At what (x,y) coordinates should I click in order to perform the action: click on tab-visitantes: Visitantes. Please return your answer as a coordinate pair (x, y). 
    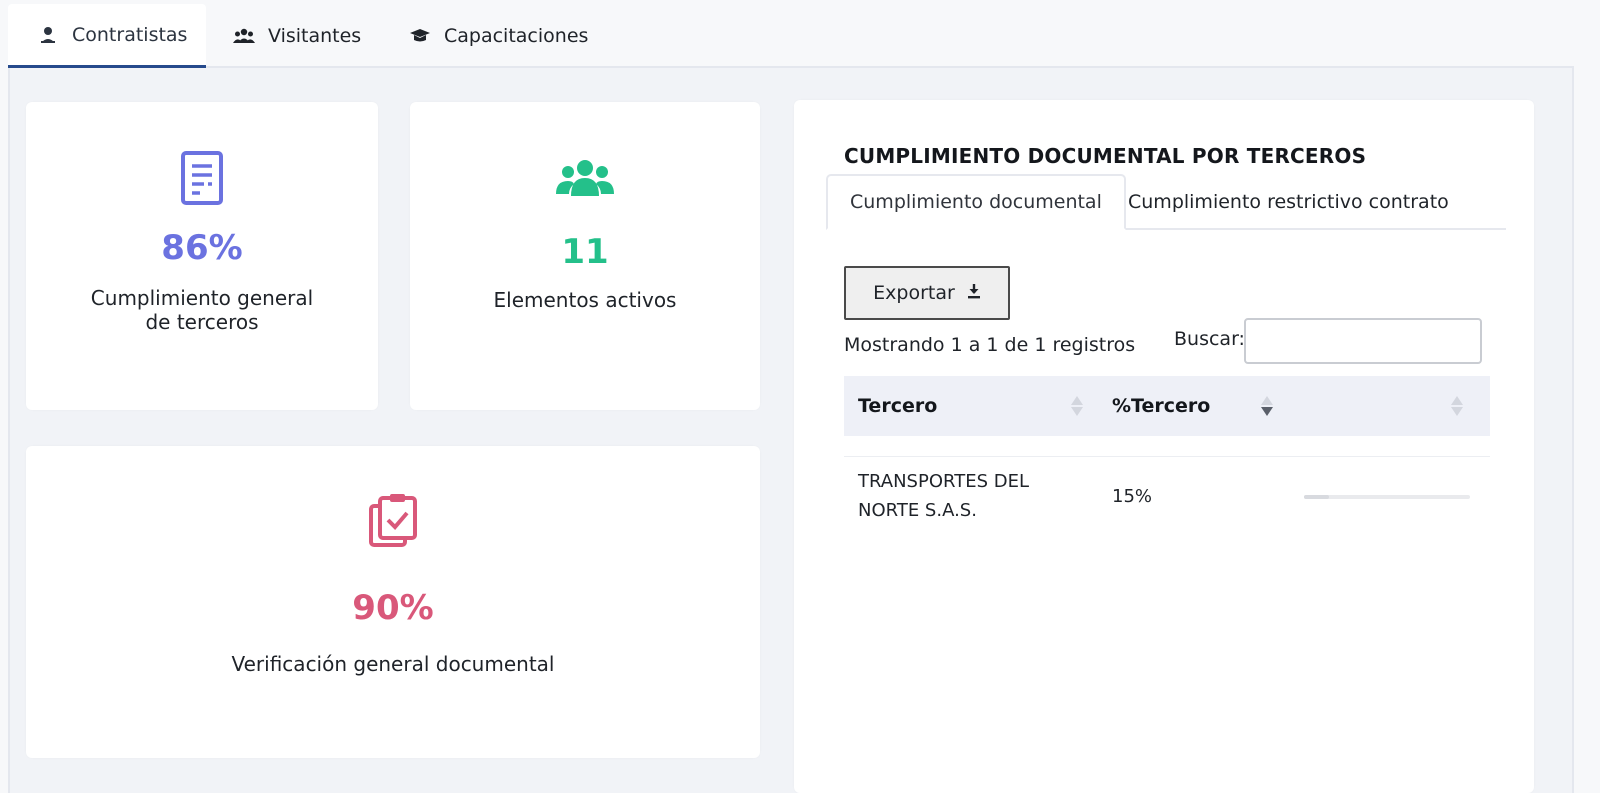
    Looking at the image, I should click on (296, 36).